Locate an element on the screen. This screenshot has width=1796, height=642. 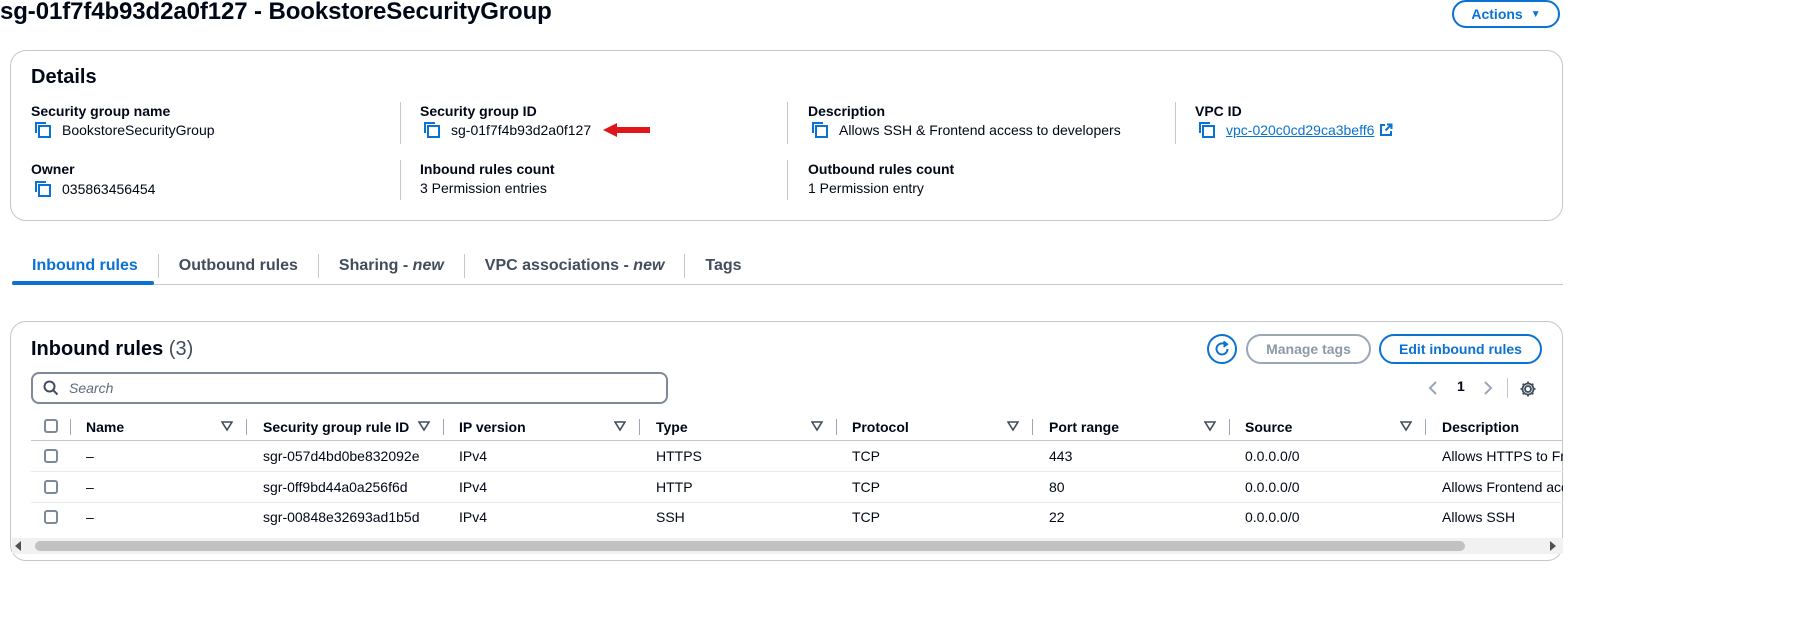
previous-page-icon is located at coordinates (1433, 388).